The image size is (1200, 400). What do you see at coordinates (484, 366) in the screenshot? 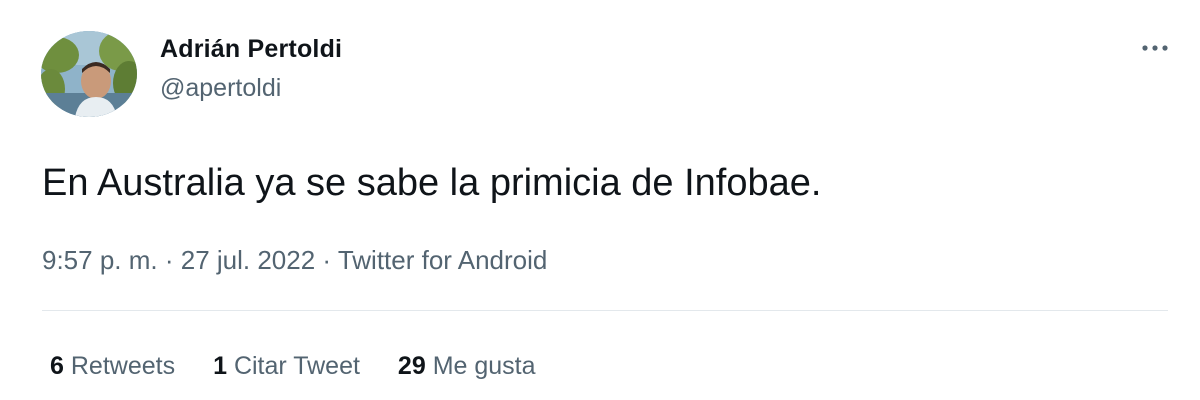
I see `likes-label: Me gusta` at bounding box center [484, 366].